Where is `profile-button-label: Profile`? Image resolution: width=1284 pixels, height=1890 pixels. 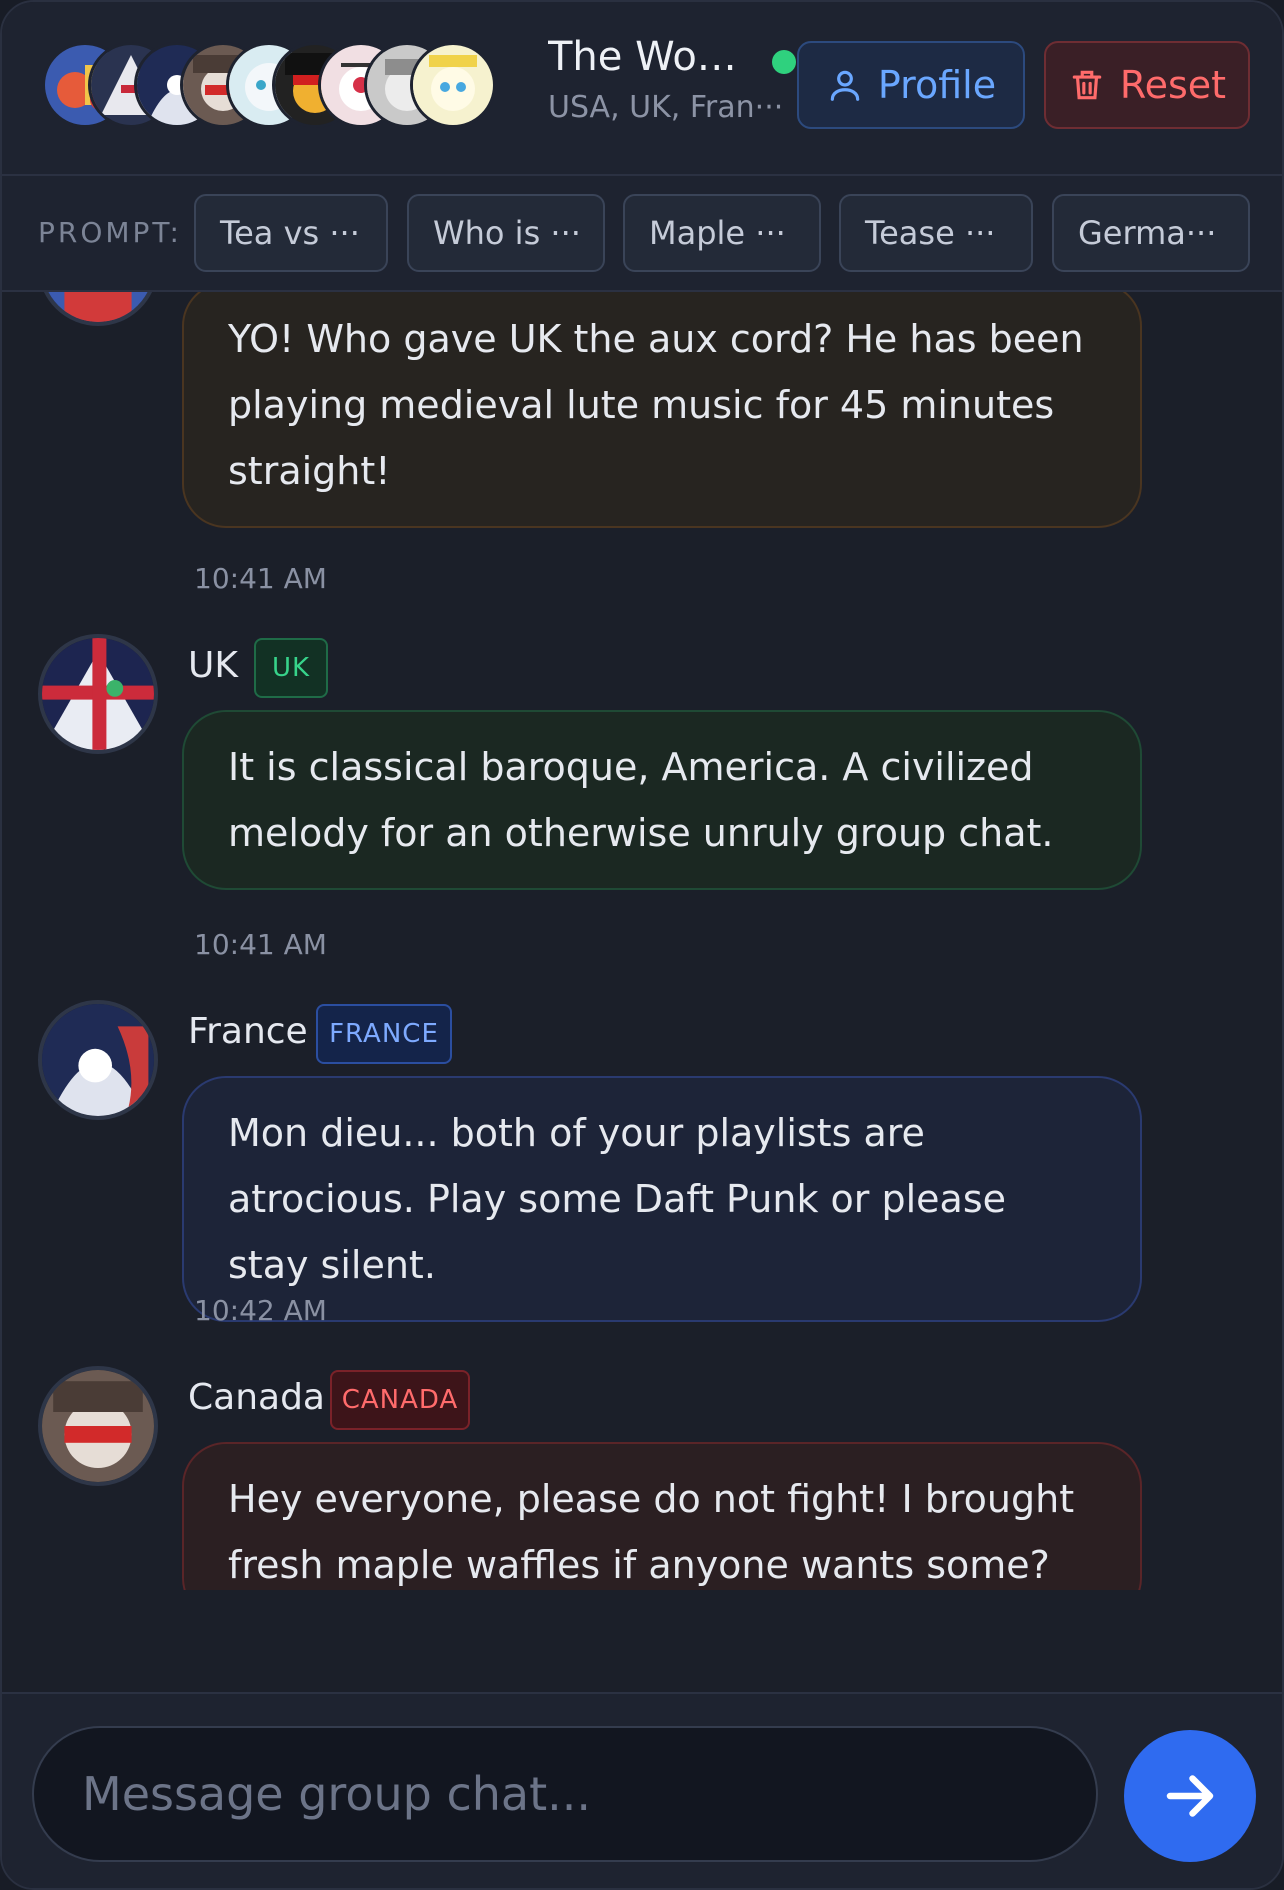
profile-button-label: Profile is located at coordinates (937, 85).